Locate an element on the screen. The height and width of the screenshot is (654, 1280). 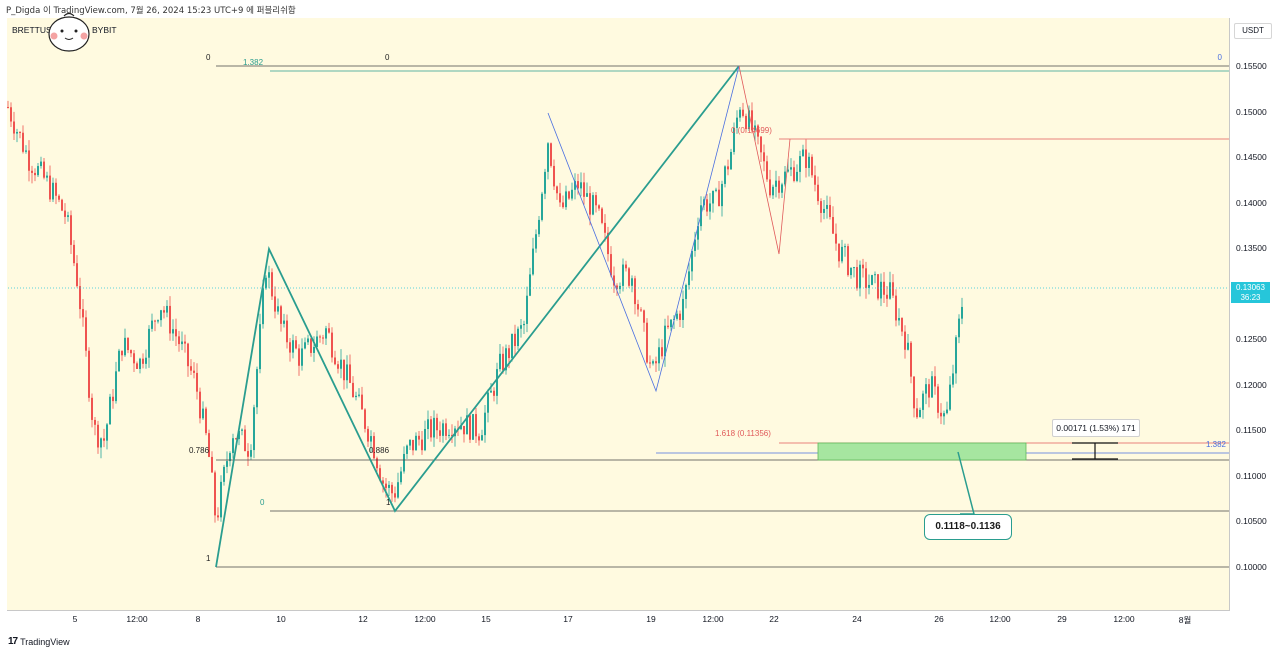
time-axis is located at coordinates (618, 621).